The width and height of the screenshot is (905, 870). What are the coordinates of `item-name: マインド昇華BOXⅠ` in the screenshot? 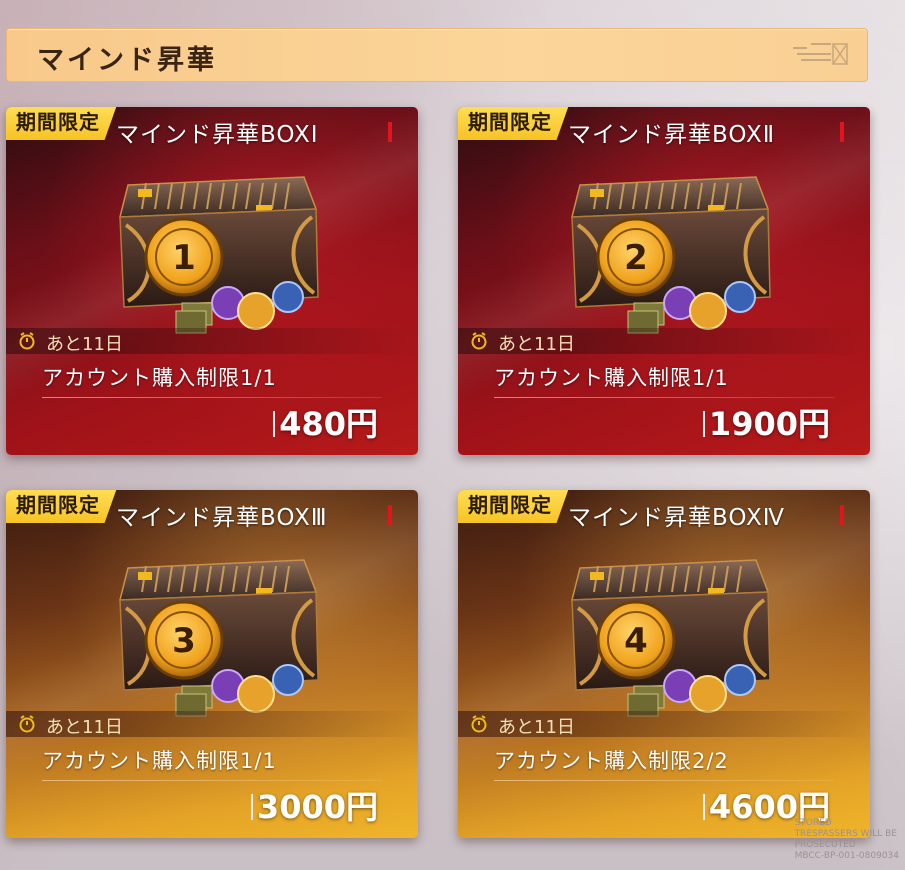 It's located at (217, 135).